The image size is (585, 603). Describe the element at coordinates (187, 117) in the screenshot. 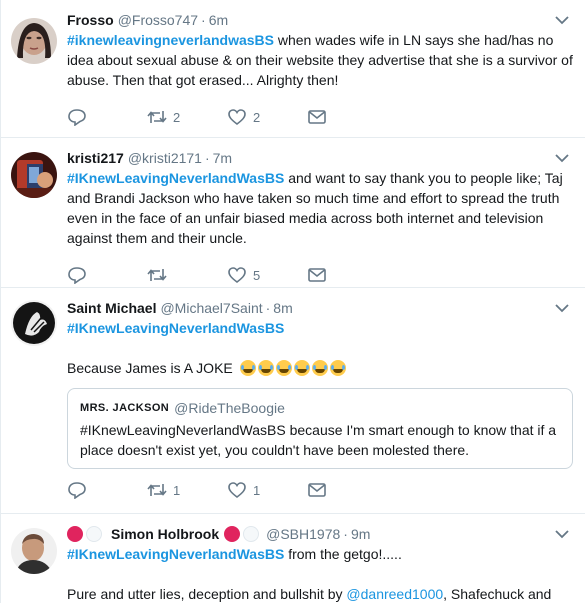

I see `retweet-button: 2` at that location.